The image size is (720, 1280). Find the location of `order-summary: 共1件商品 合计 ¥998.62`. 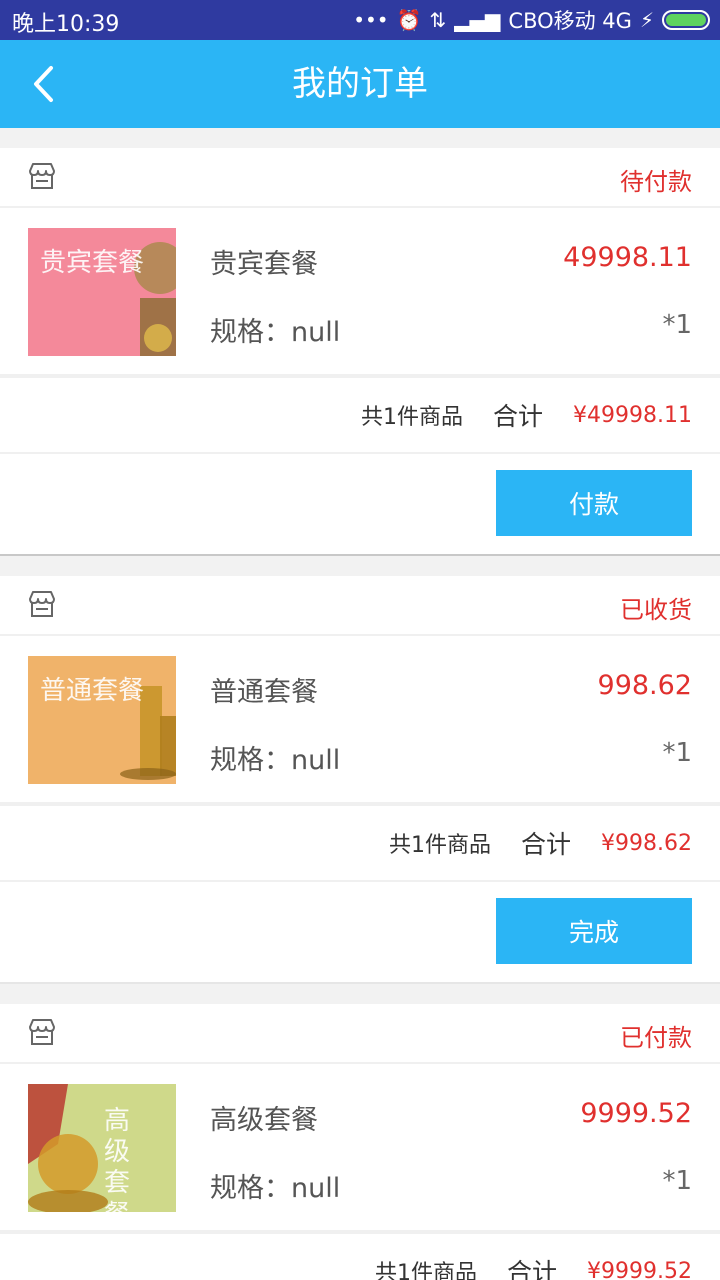

order-summary: 共1件商品 合计 ¥998.62 is located at coordinates (360, 844).